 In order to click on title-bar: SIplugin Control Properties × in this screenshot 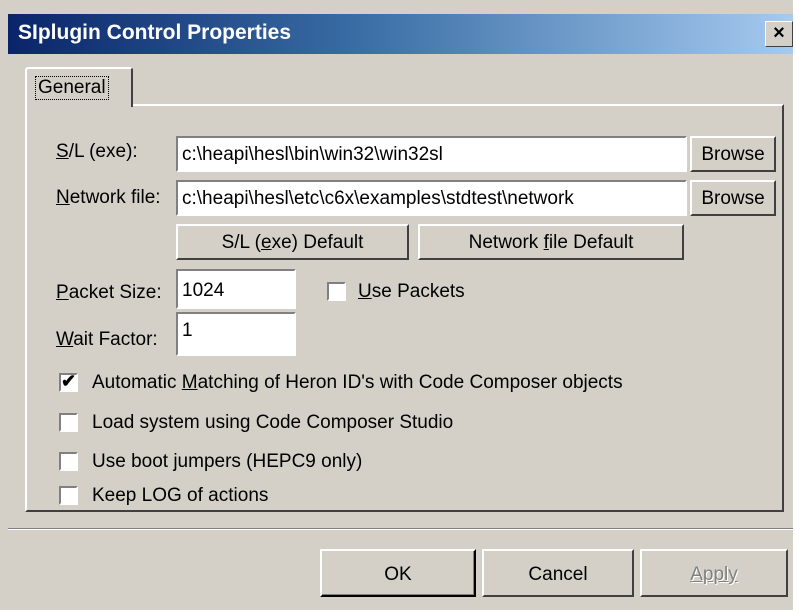, I will do `click(400, 34)`.